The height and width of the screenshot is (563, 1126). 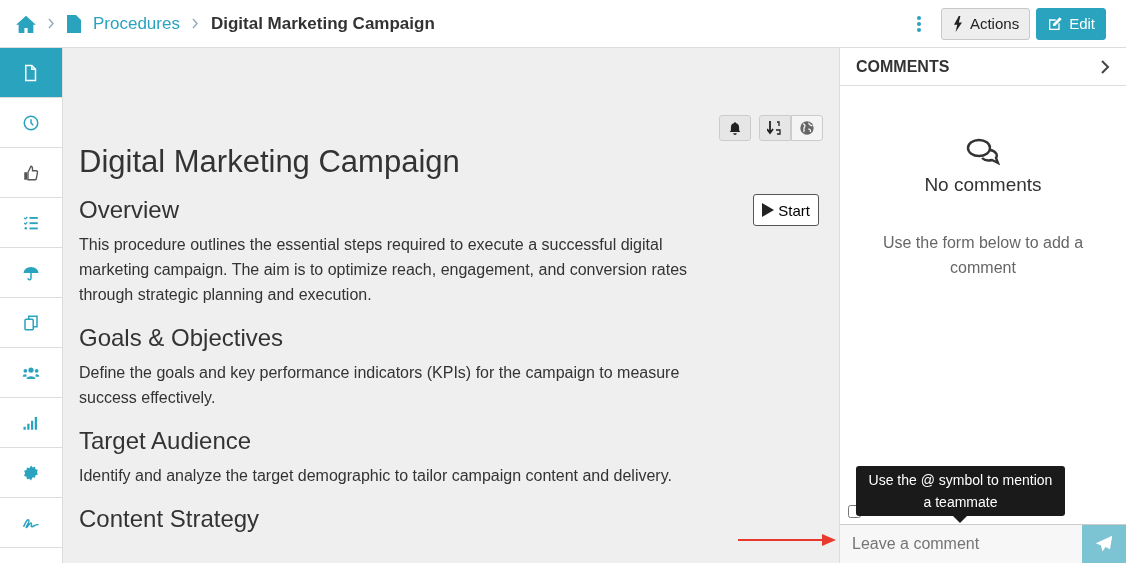 What do you see at coordinates (74, 23) in the screenshot?
I see `file-icon` at bounding box center [74, 23].